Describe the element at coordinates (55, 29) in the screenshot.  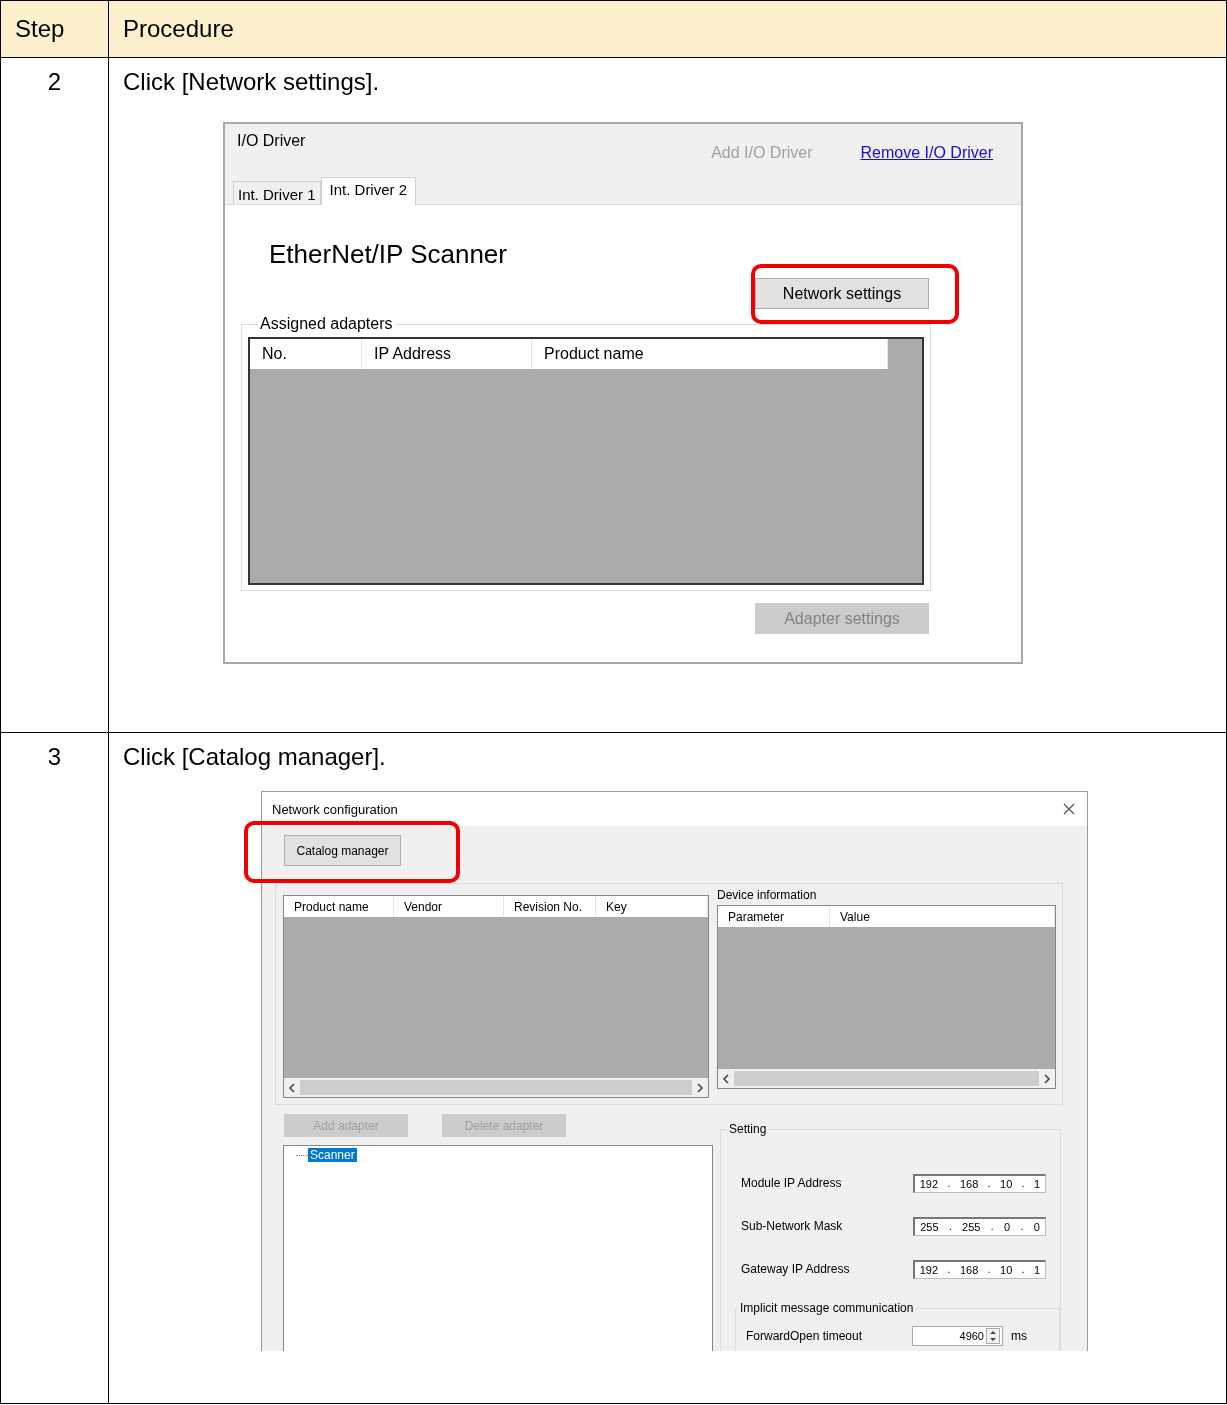
I see `column-header: Step` at that location.